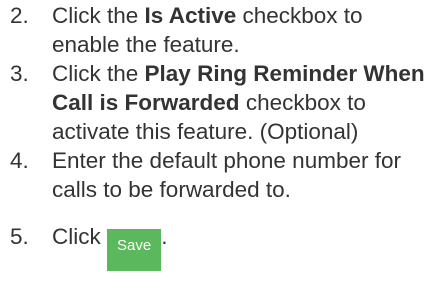 This screenshot has width=434, height=304. Describe the element at coordinates (19, 236) in the screenshot. I see `step-number: 5.` at that location.